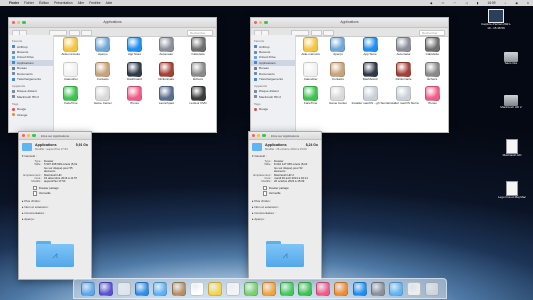 The width and height of the screenshot is (533, 300). Describe the element at coordinates (323, 288) in the screenshot. I see `itunes-icon` at that location.